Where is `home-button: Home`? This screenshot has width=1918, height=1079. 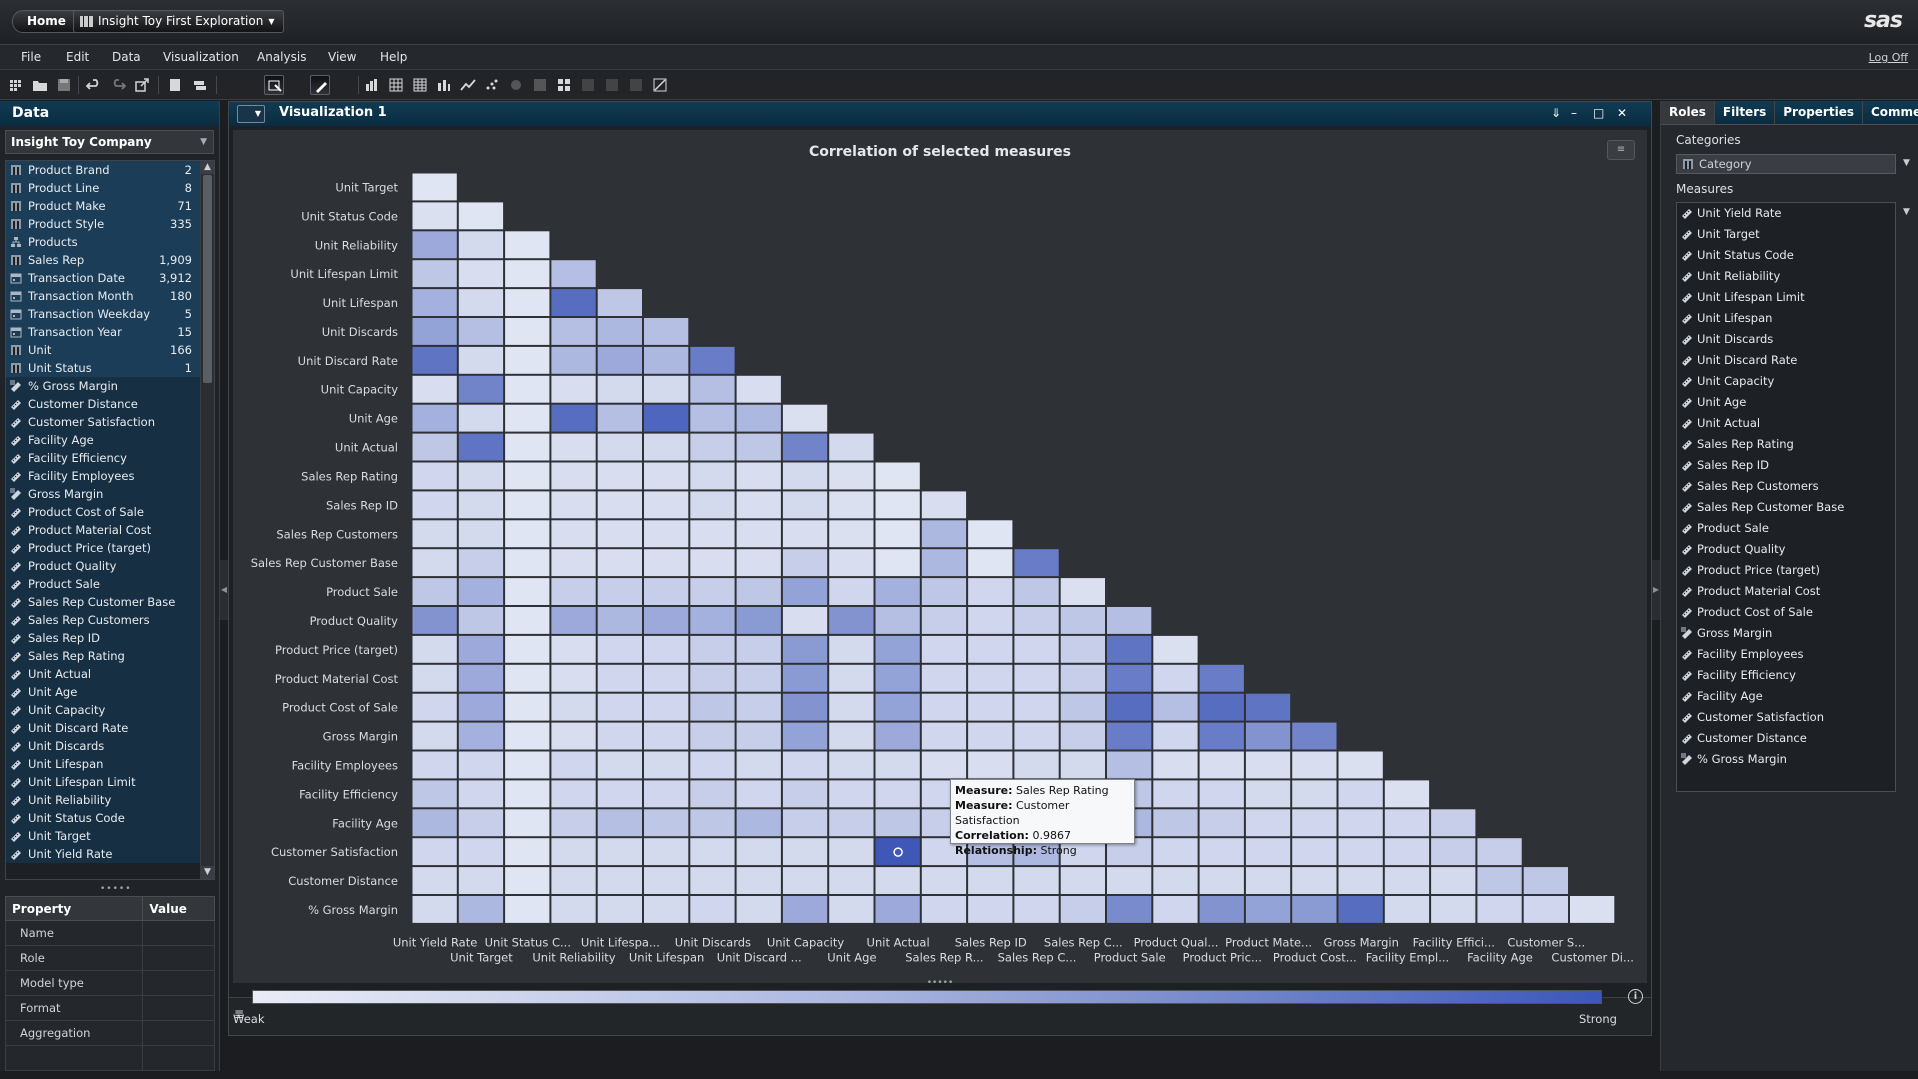 home-button: Home is located at coordinates (46, 21).